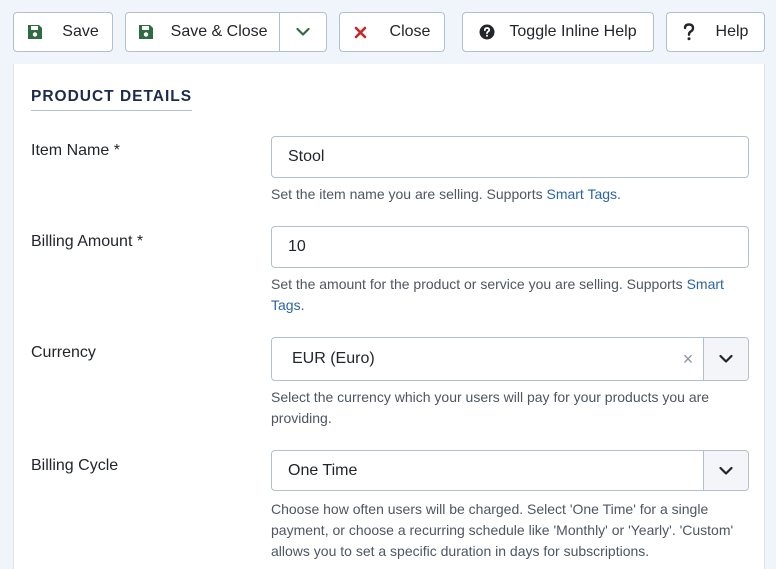  What do you see at coordinates (510, 470) in the screenshot?
I see `billing-cycle-select: One Time` at bounding box center [510, 470].